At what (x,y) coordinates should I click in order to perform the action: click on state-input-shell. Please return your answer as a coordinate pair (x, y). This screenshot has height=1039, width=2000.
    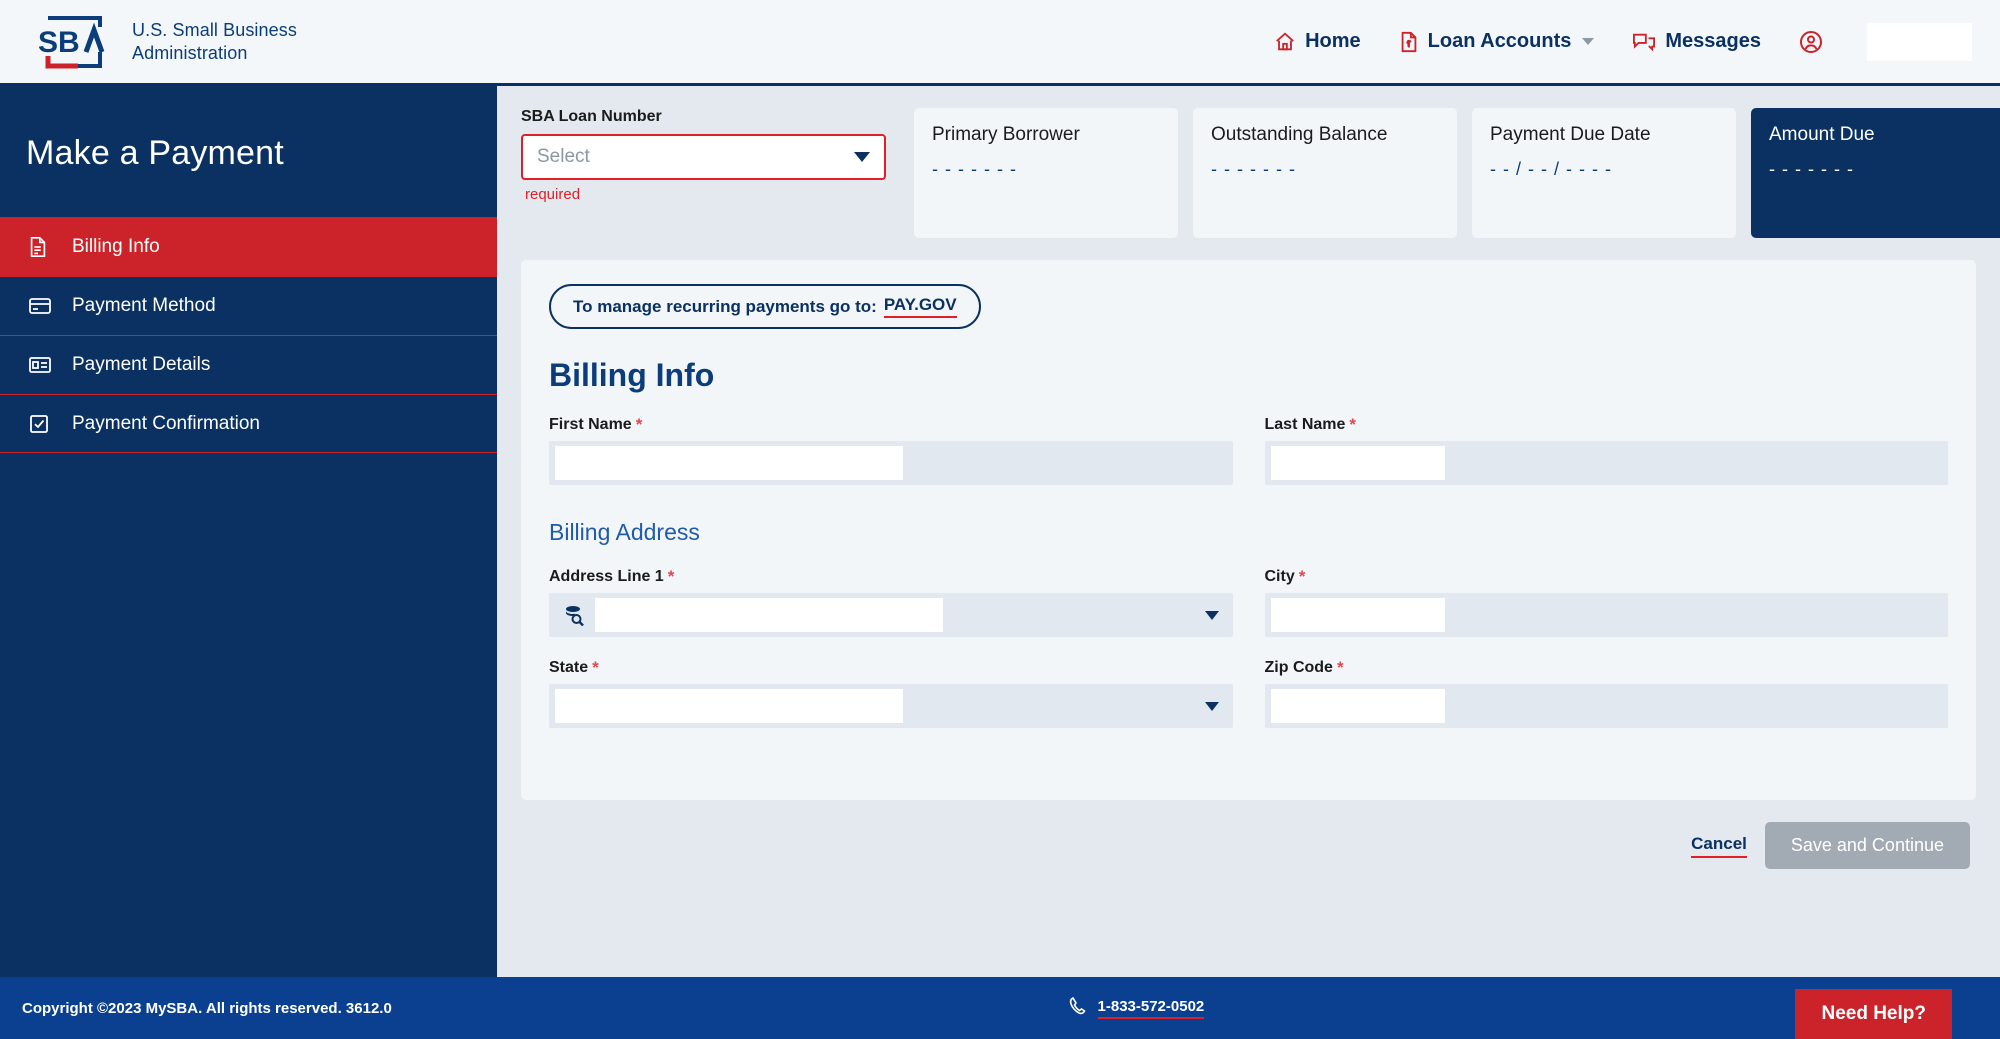
    Looking at the image, I should click on (891, 706).